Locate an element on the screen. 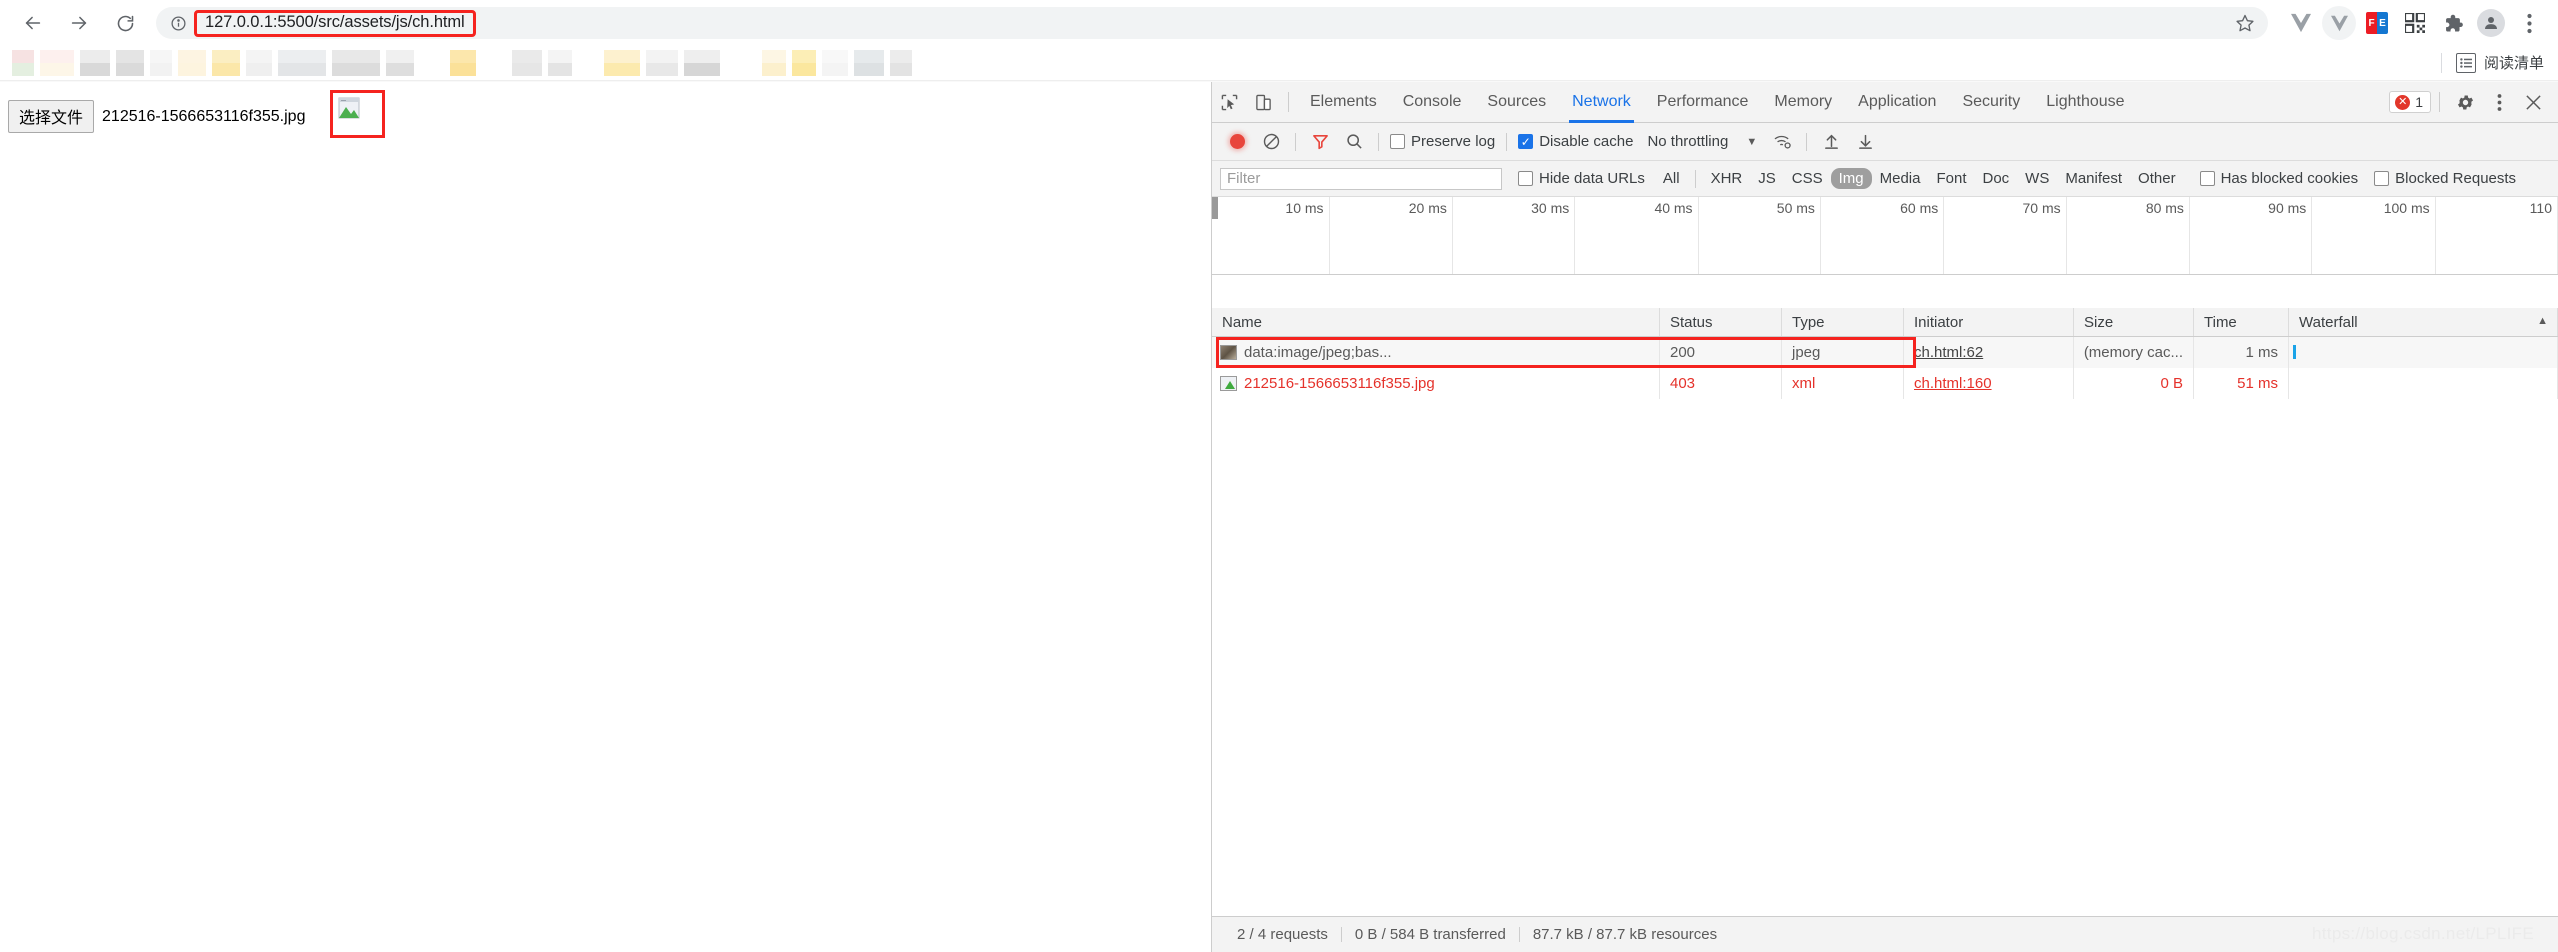 This screenshot has height=952, width=2558. tab-security: Security is located at coordinates (1991, 102).